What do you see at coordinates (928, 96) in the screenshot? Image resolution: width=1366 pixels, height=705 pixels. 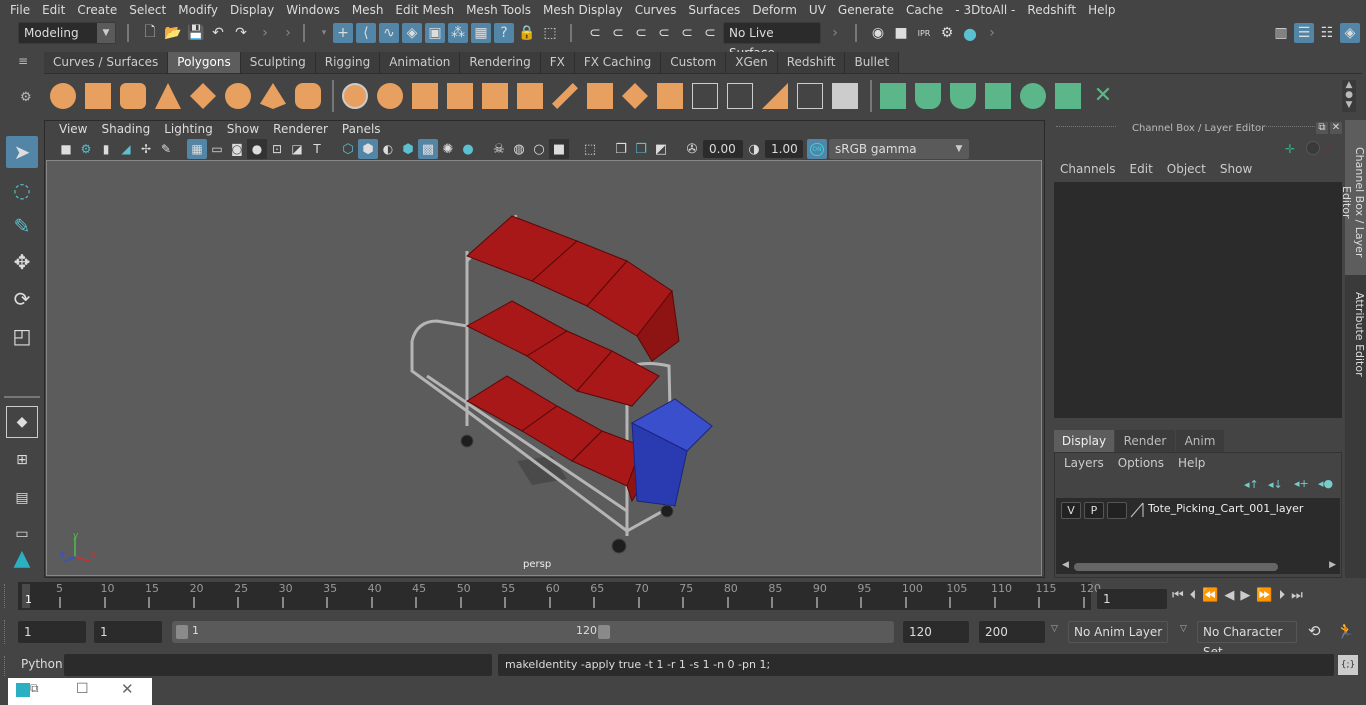 I see `cylindrical-mapping-icon` at bounding box center [928, 96].